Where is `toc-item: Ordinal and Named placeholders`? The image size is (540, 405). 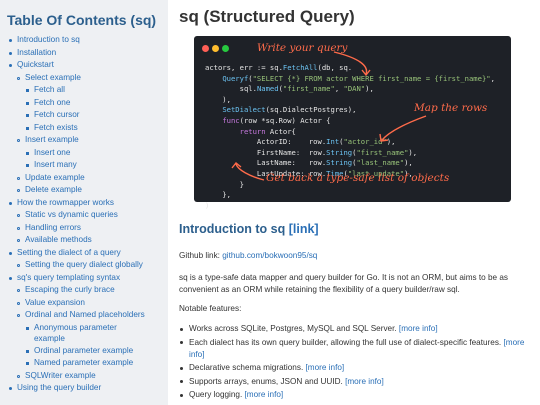 toc-item: Ordinal and Named placeholders is located at coordinates (84, 315).